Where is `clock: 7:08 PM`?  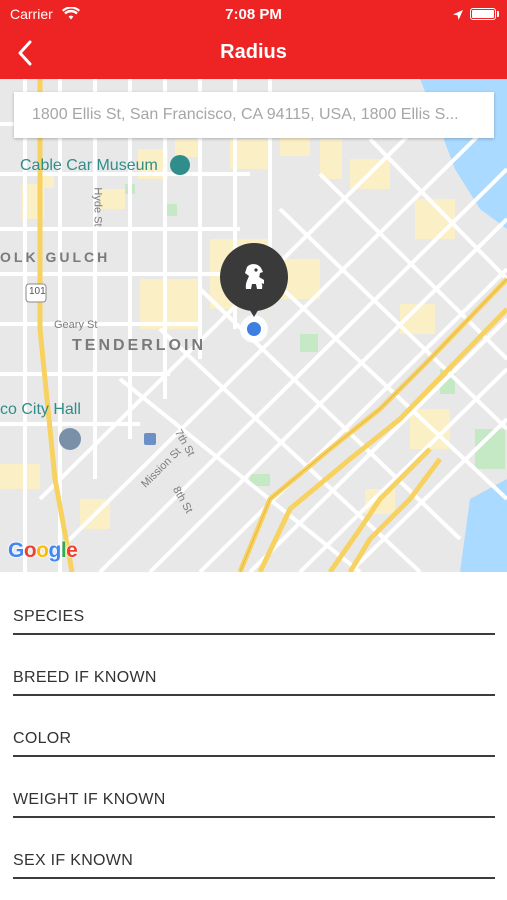 clock: 7:08 PM is located at coordinates (253, 14).